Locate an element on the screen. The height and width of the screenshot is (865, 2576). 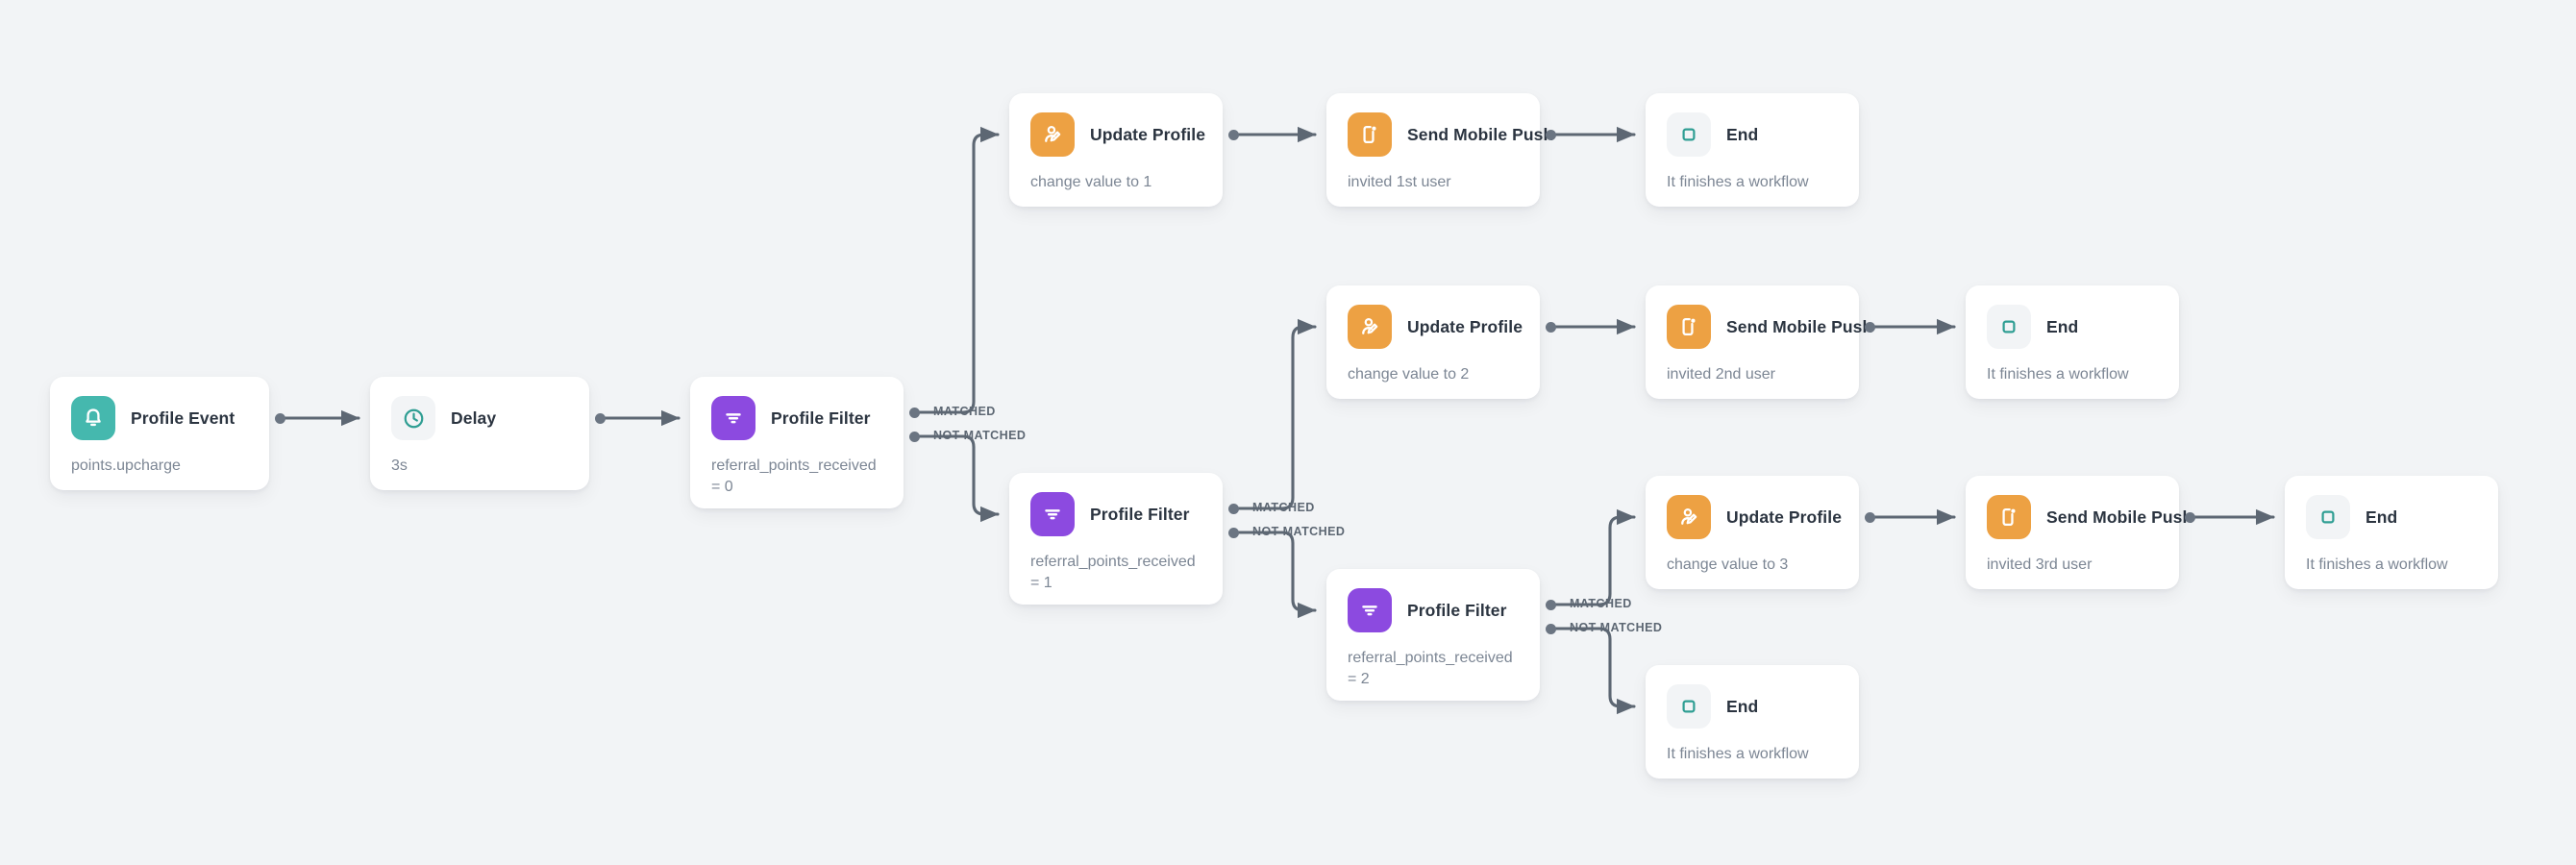
port-label-matched-profile-filter-1: MATCHED is located at coordinates (1283, 507).